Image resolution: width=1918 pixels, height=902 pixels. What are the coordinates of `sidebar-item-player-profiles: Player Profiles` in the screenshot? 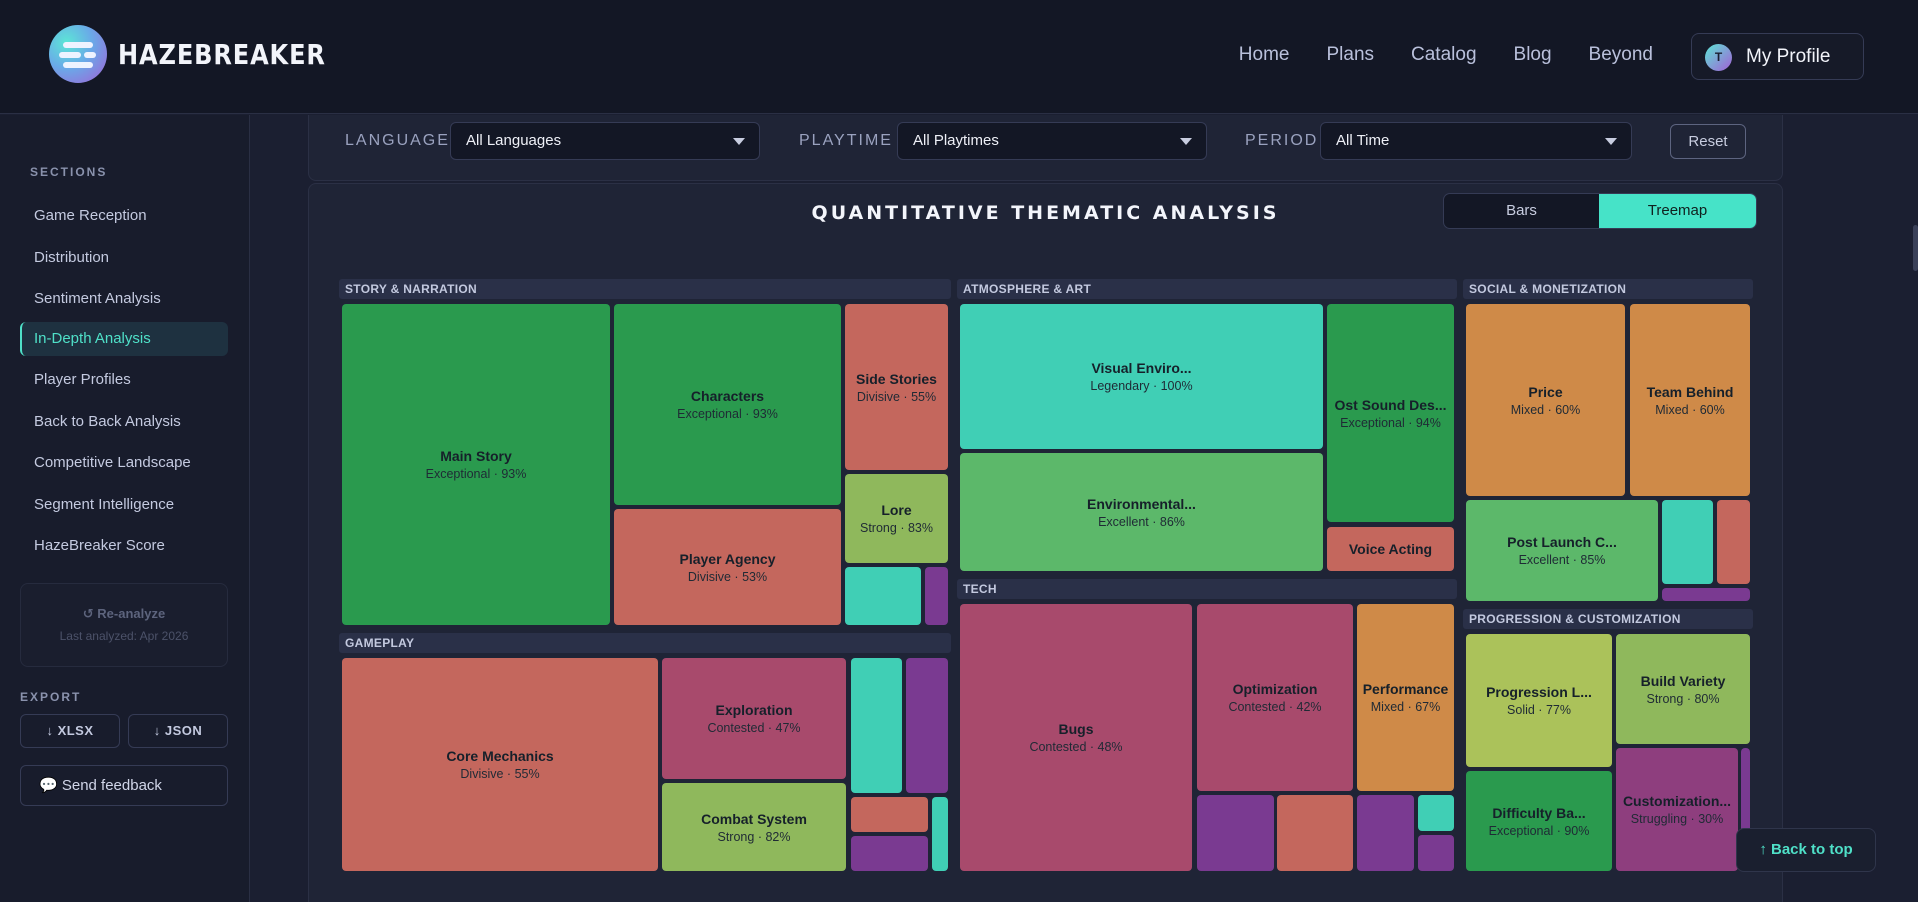 It's located at (124, 380).